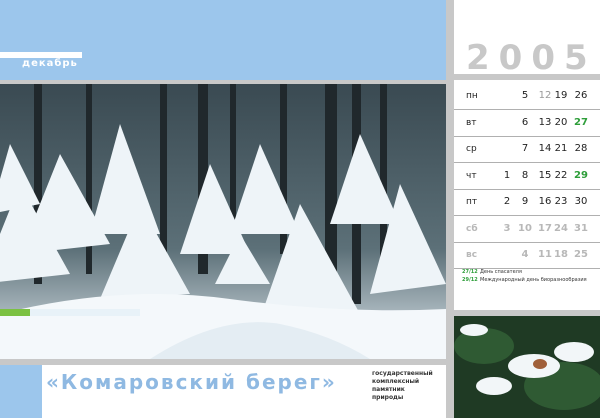 This screenshot has height=418, width=600. Describe the element at coordinates (581, 201) in the screenshot. I see `calendar-date: 30` at that location.